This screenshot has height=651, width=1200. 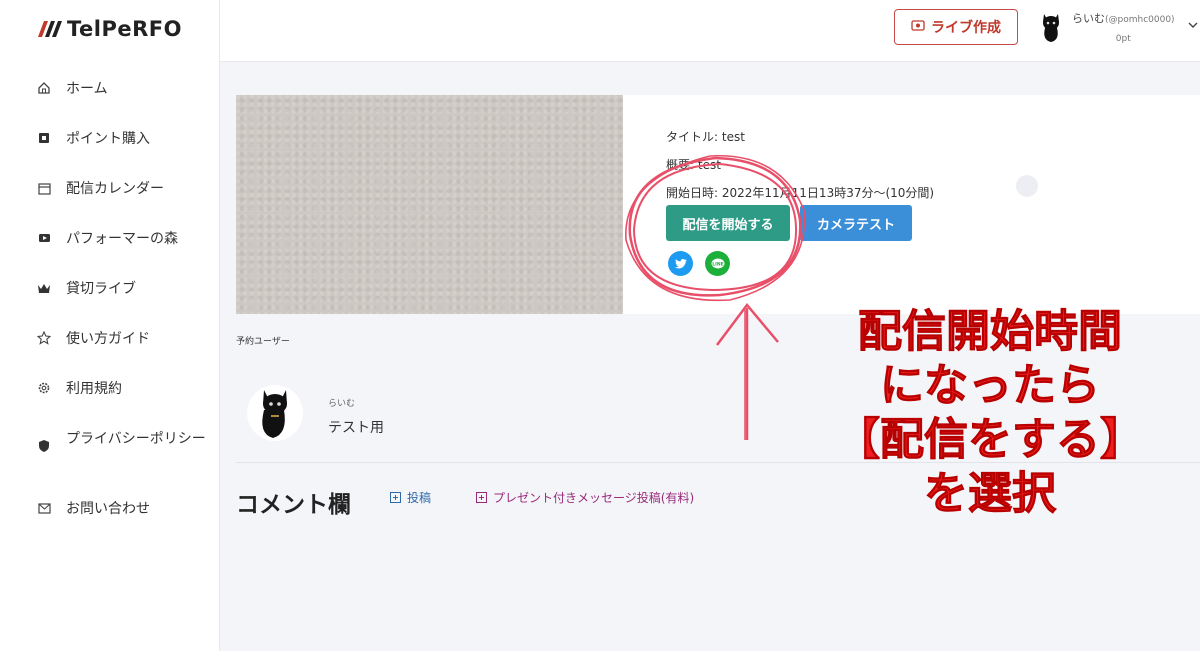 What do you see at coordinates (44, 188) in the screenshot?
I see `calendar-icon` at bounding box center [44, 188].